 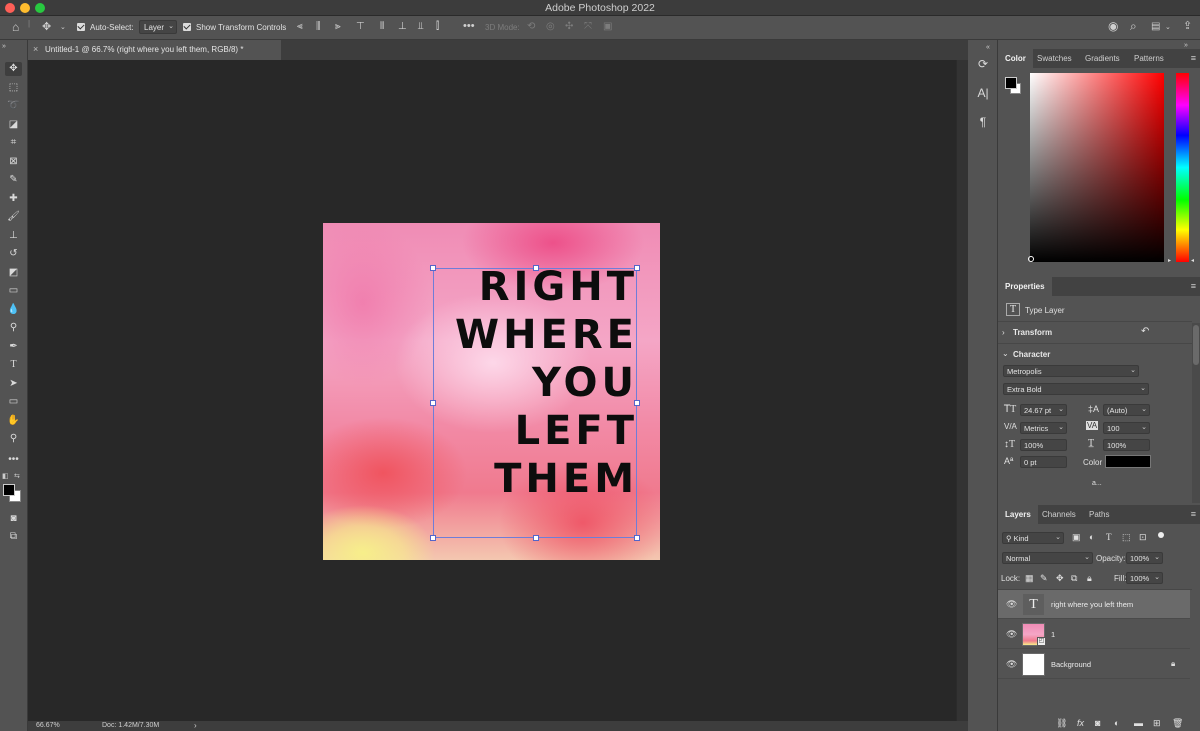 What do you see at coordinates (13, 217) in the screenshot?
I see `brush-tool-icon: 🖌` at bounding box center [13, 217].